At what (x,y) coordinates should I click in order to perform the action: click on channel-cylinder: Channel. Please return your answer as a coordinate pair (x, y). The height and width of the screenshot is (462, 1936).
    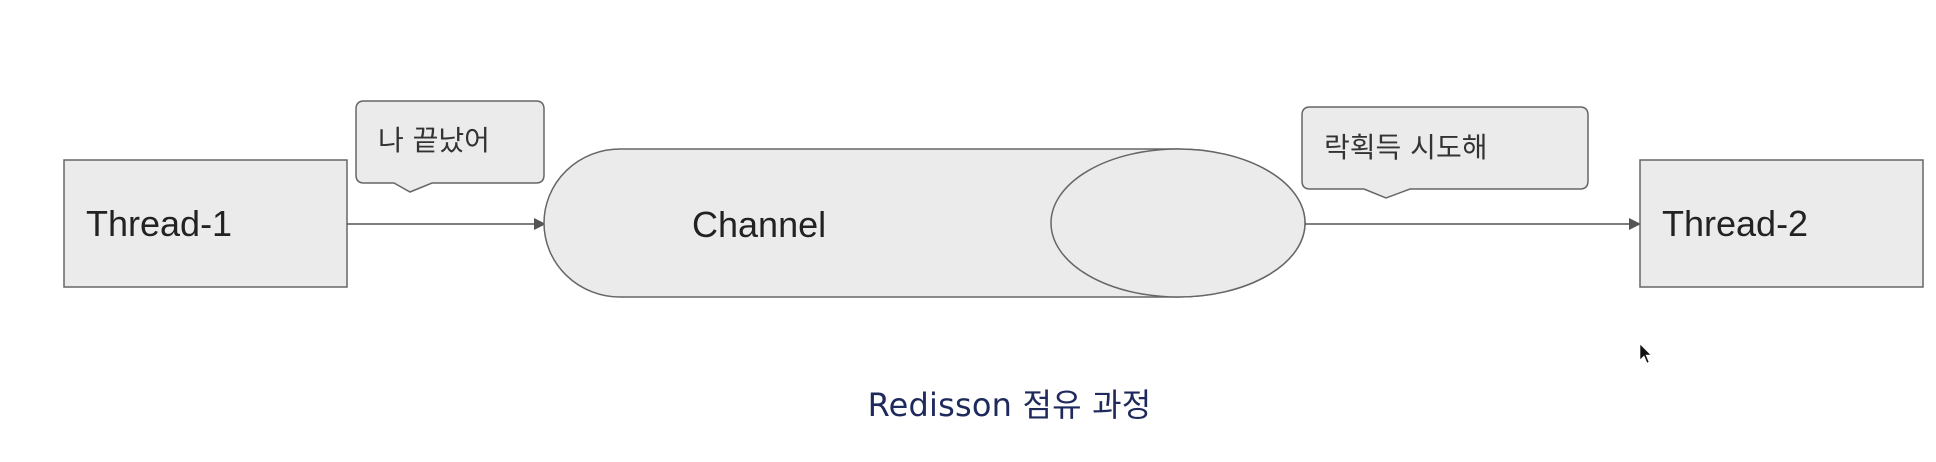
    Looking at the image, I should click on (924, 223).